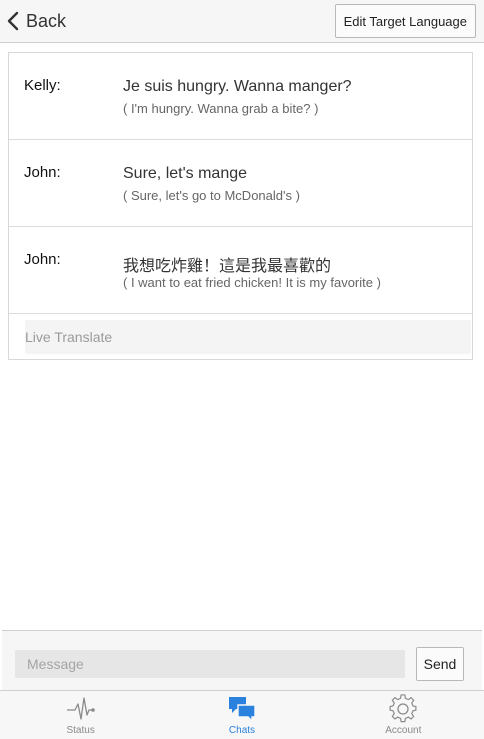 The image size is (484, 739). I want to click on message-translation: ( Sure, let's go to McDonald's ), so click(211, 195).